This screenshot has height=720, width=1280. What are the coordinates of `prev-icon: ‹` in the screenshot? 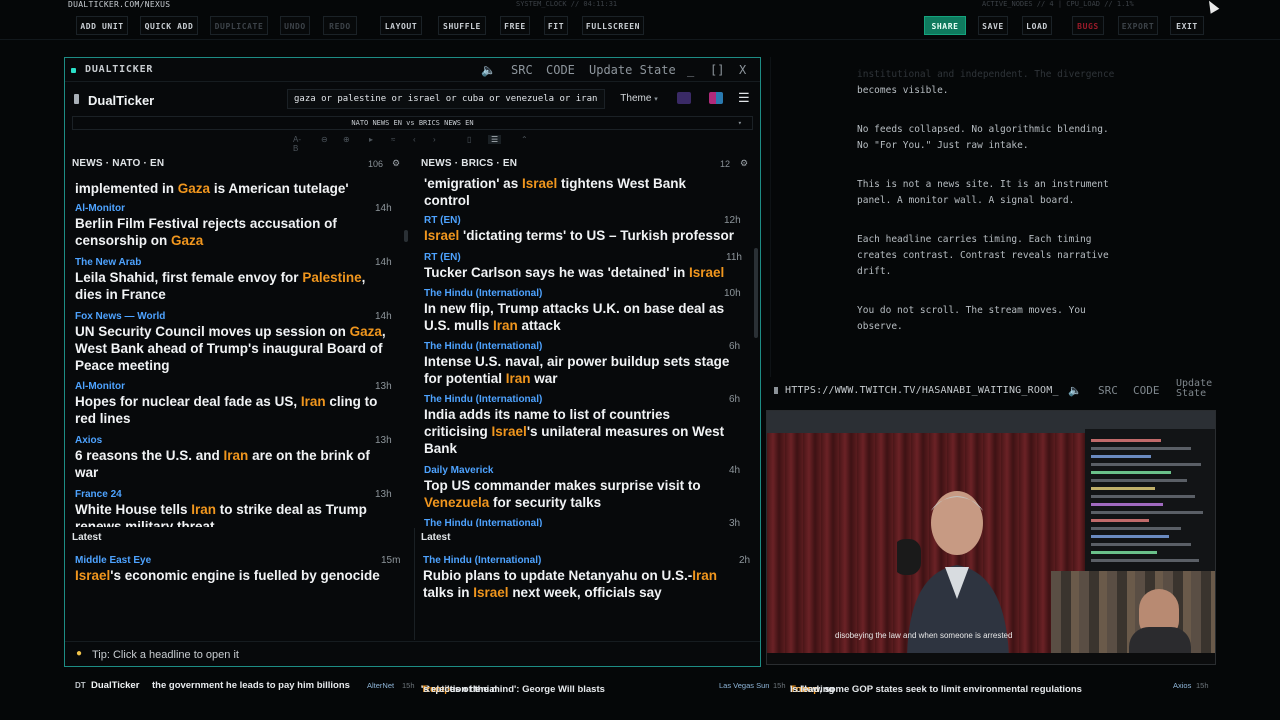 It's located at (414, 139).